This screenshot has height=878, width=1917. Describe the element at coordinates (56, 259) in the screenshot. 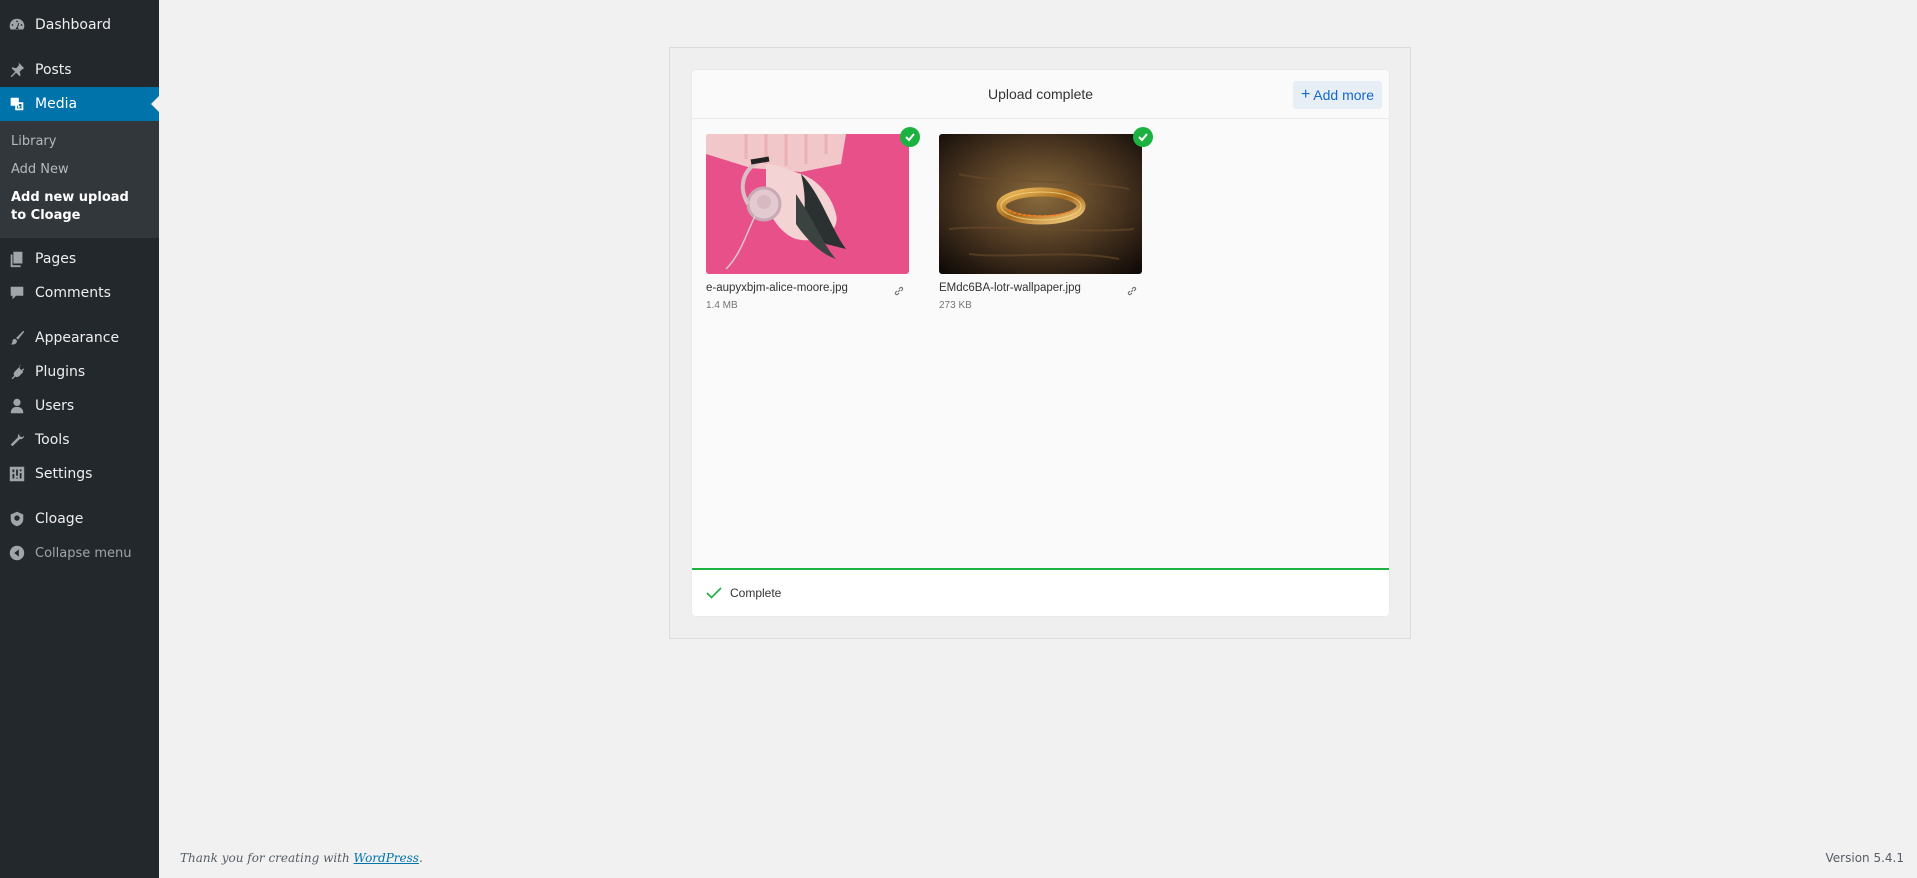

I see `sidebar-item-label: Pages` at that location.